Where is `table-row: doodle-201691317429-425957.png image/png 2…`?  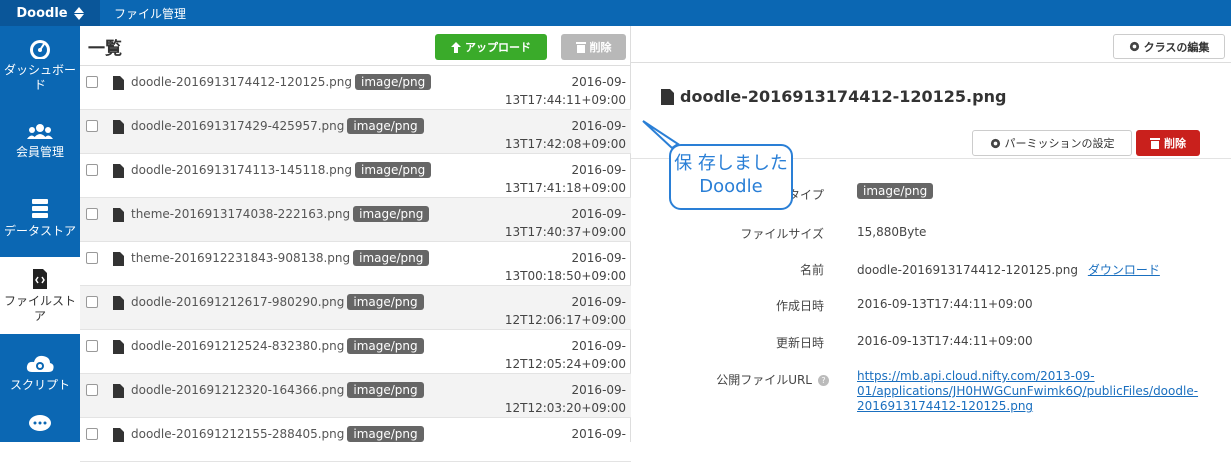 table-row: doodle-201691317429-425957.png image/png 2… is located at coordinates (355, 132).